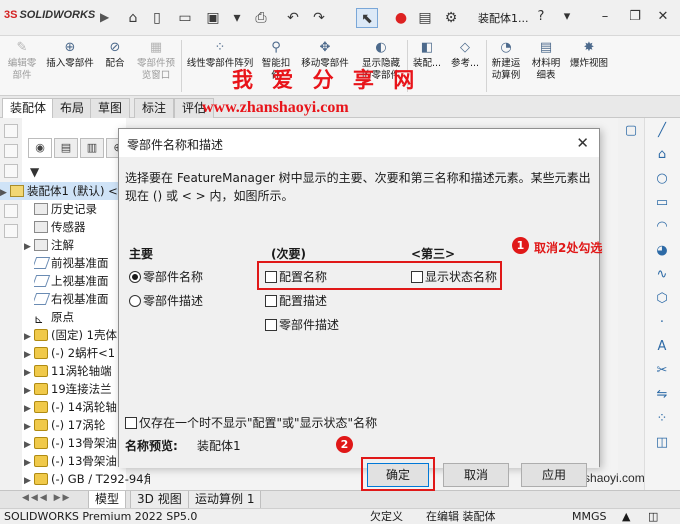 The height and width of the screenshot is (524, 680). I want to click on tree-item-component: ▶(-) GB / T292-94角接触球轴承7006AC <2> (1), so click(87, 479).